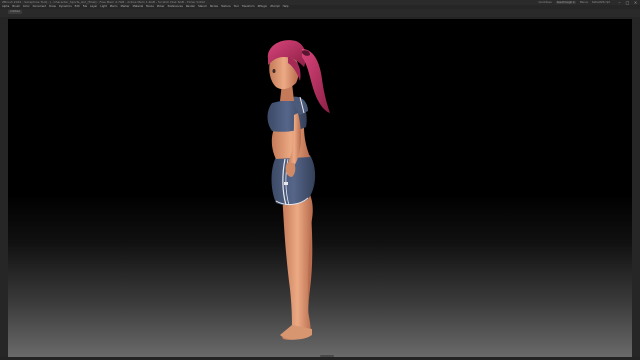 This screenshot has height=360, width=640. What do you see at coordinates (619, 2) in the screenshot?
I see `minimize-icon: –` at bounding box center [619, 2].